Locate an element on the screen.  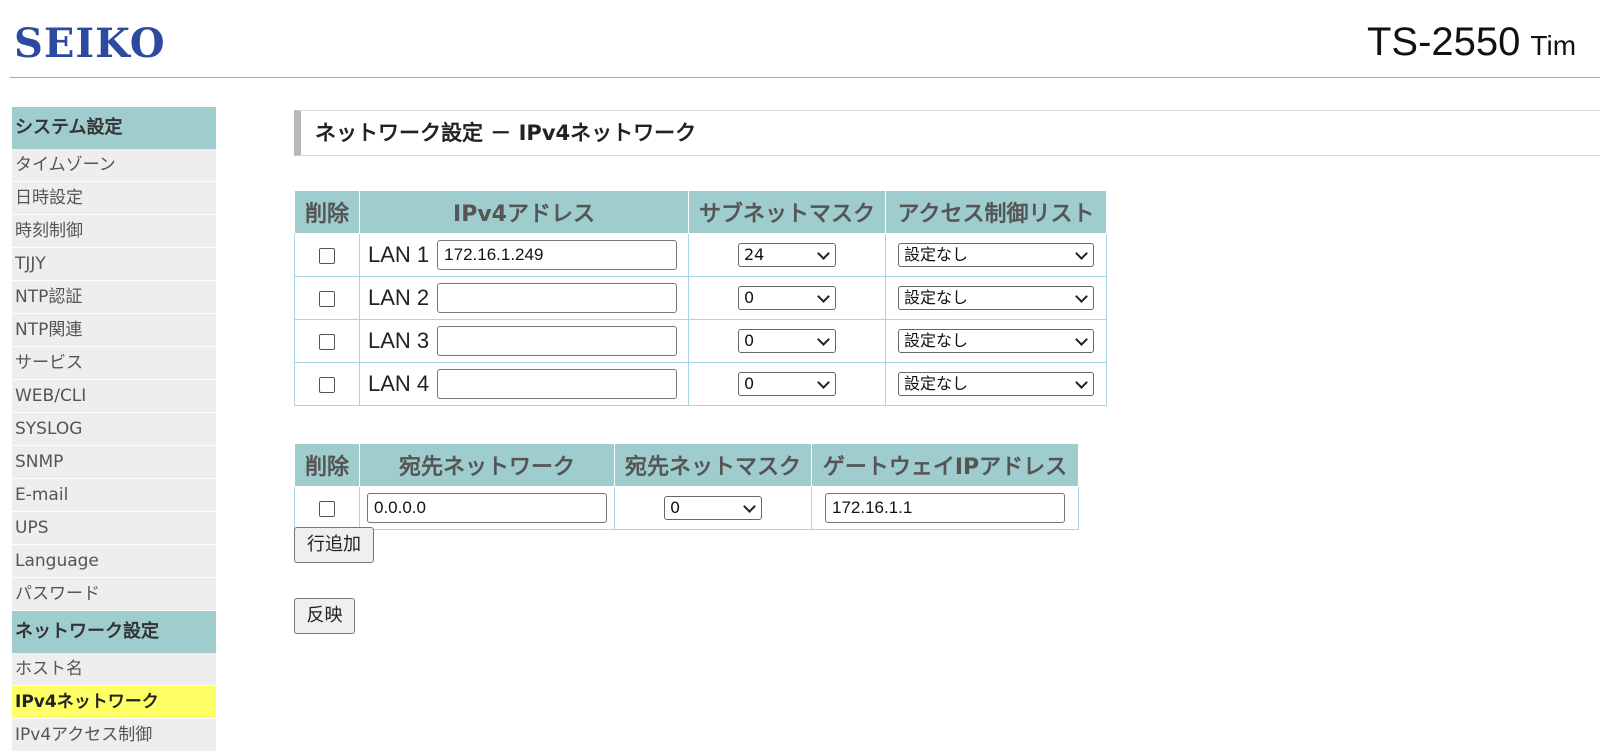
content: ネットワーク設定 － IPv4ネットワーク is located at coordinates (947, 133).